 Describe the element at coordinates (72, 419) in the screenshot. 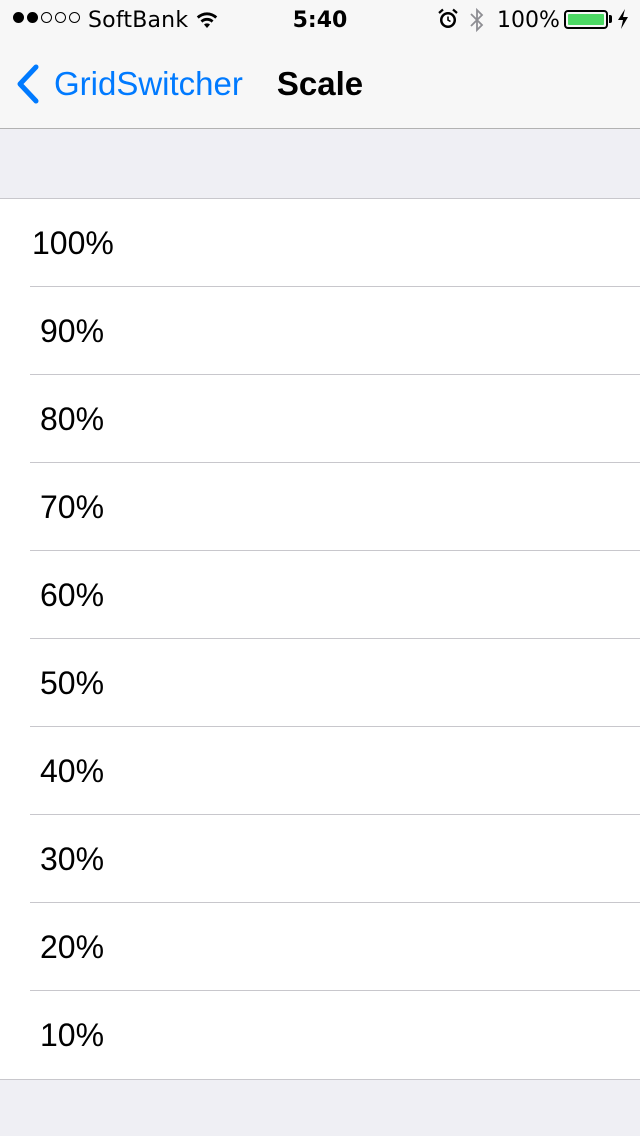

I see `scale-option-label: 80%` at that location.